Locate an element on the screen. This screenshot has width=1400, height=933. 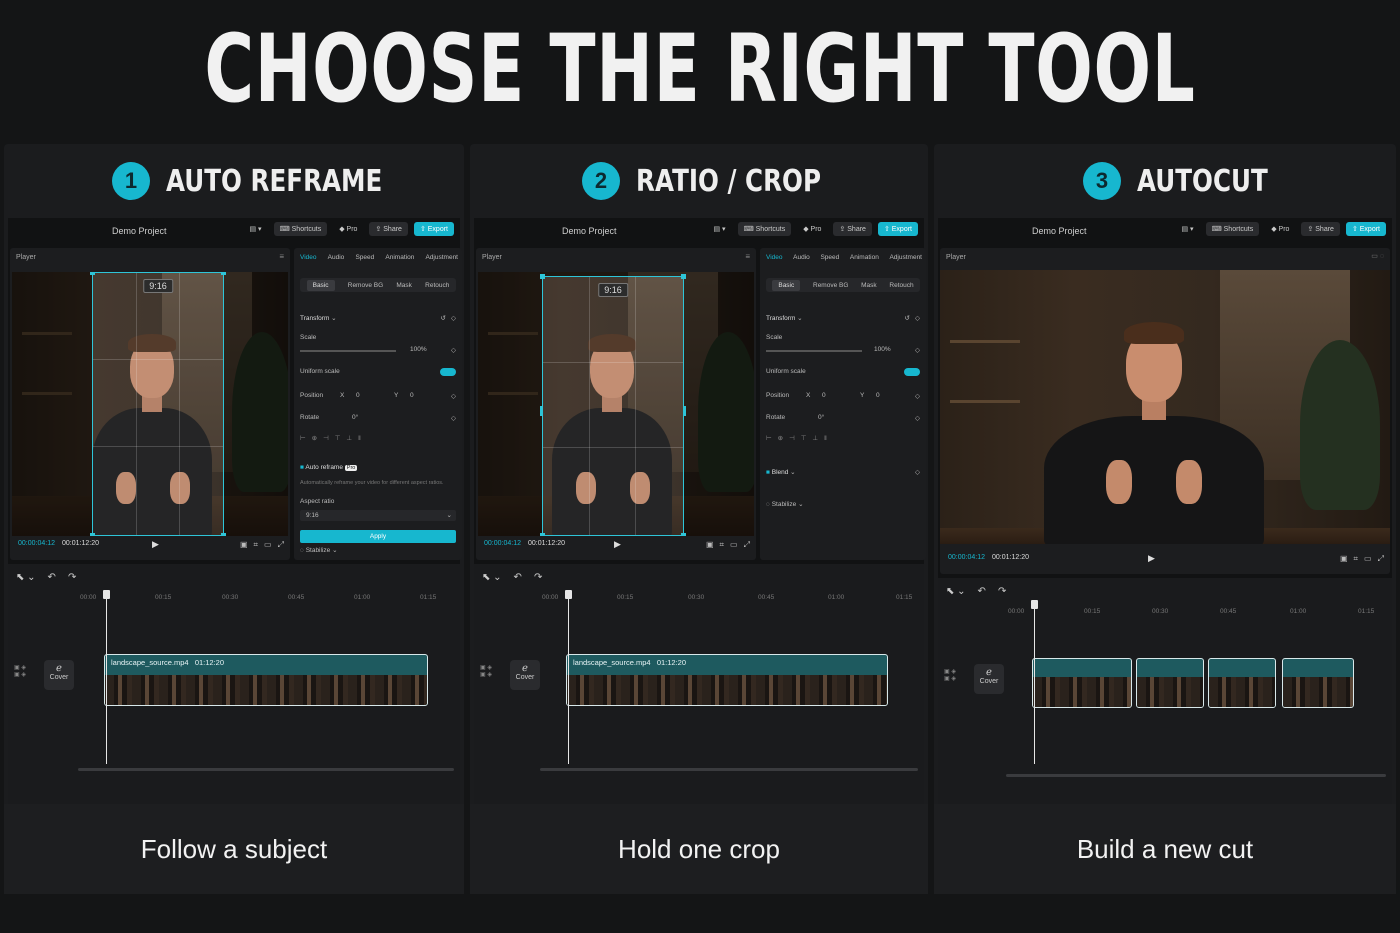
pos-x-input: 0 is located at coordinates (358, 395).